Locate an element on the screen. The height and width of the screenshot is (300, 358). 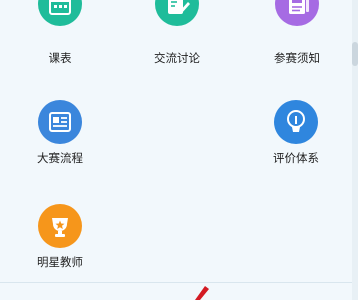
notice-icon is located at coordinates (297, 13).